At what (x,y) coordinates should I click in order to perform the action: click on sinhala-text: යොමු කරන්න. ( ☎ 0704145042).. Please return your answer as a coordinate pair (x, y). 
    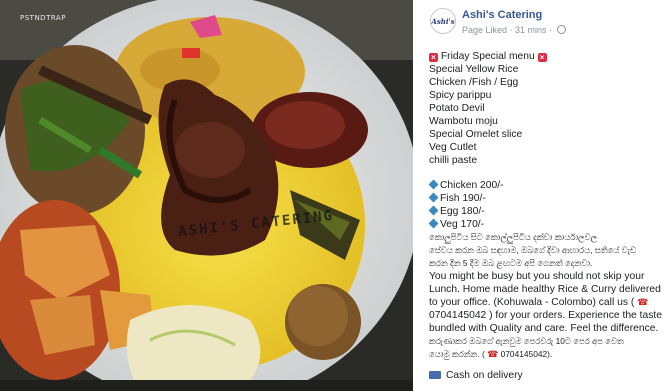
    Looking at the image, I should click on (545, 354).